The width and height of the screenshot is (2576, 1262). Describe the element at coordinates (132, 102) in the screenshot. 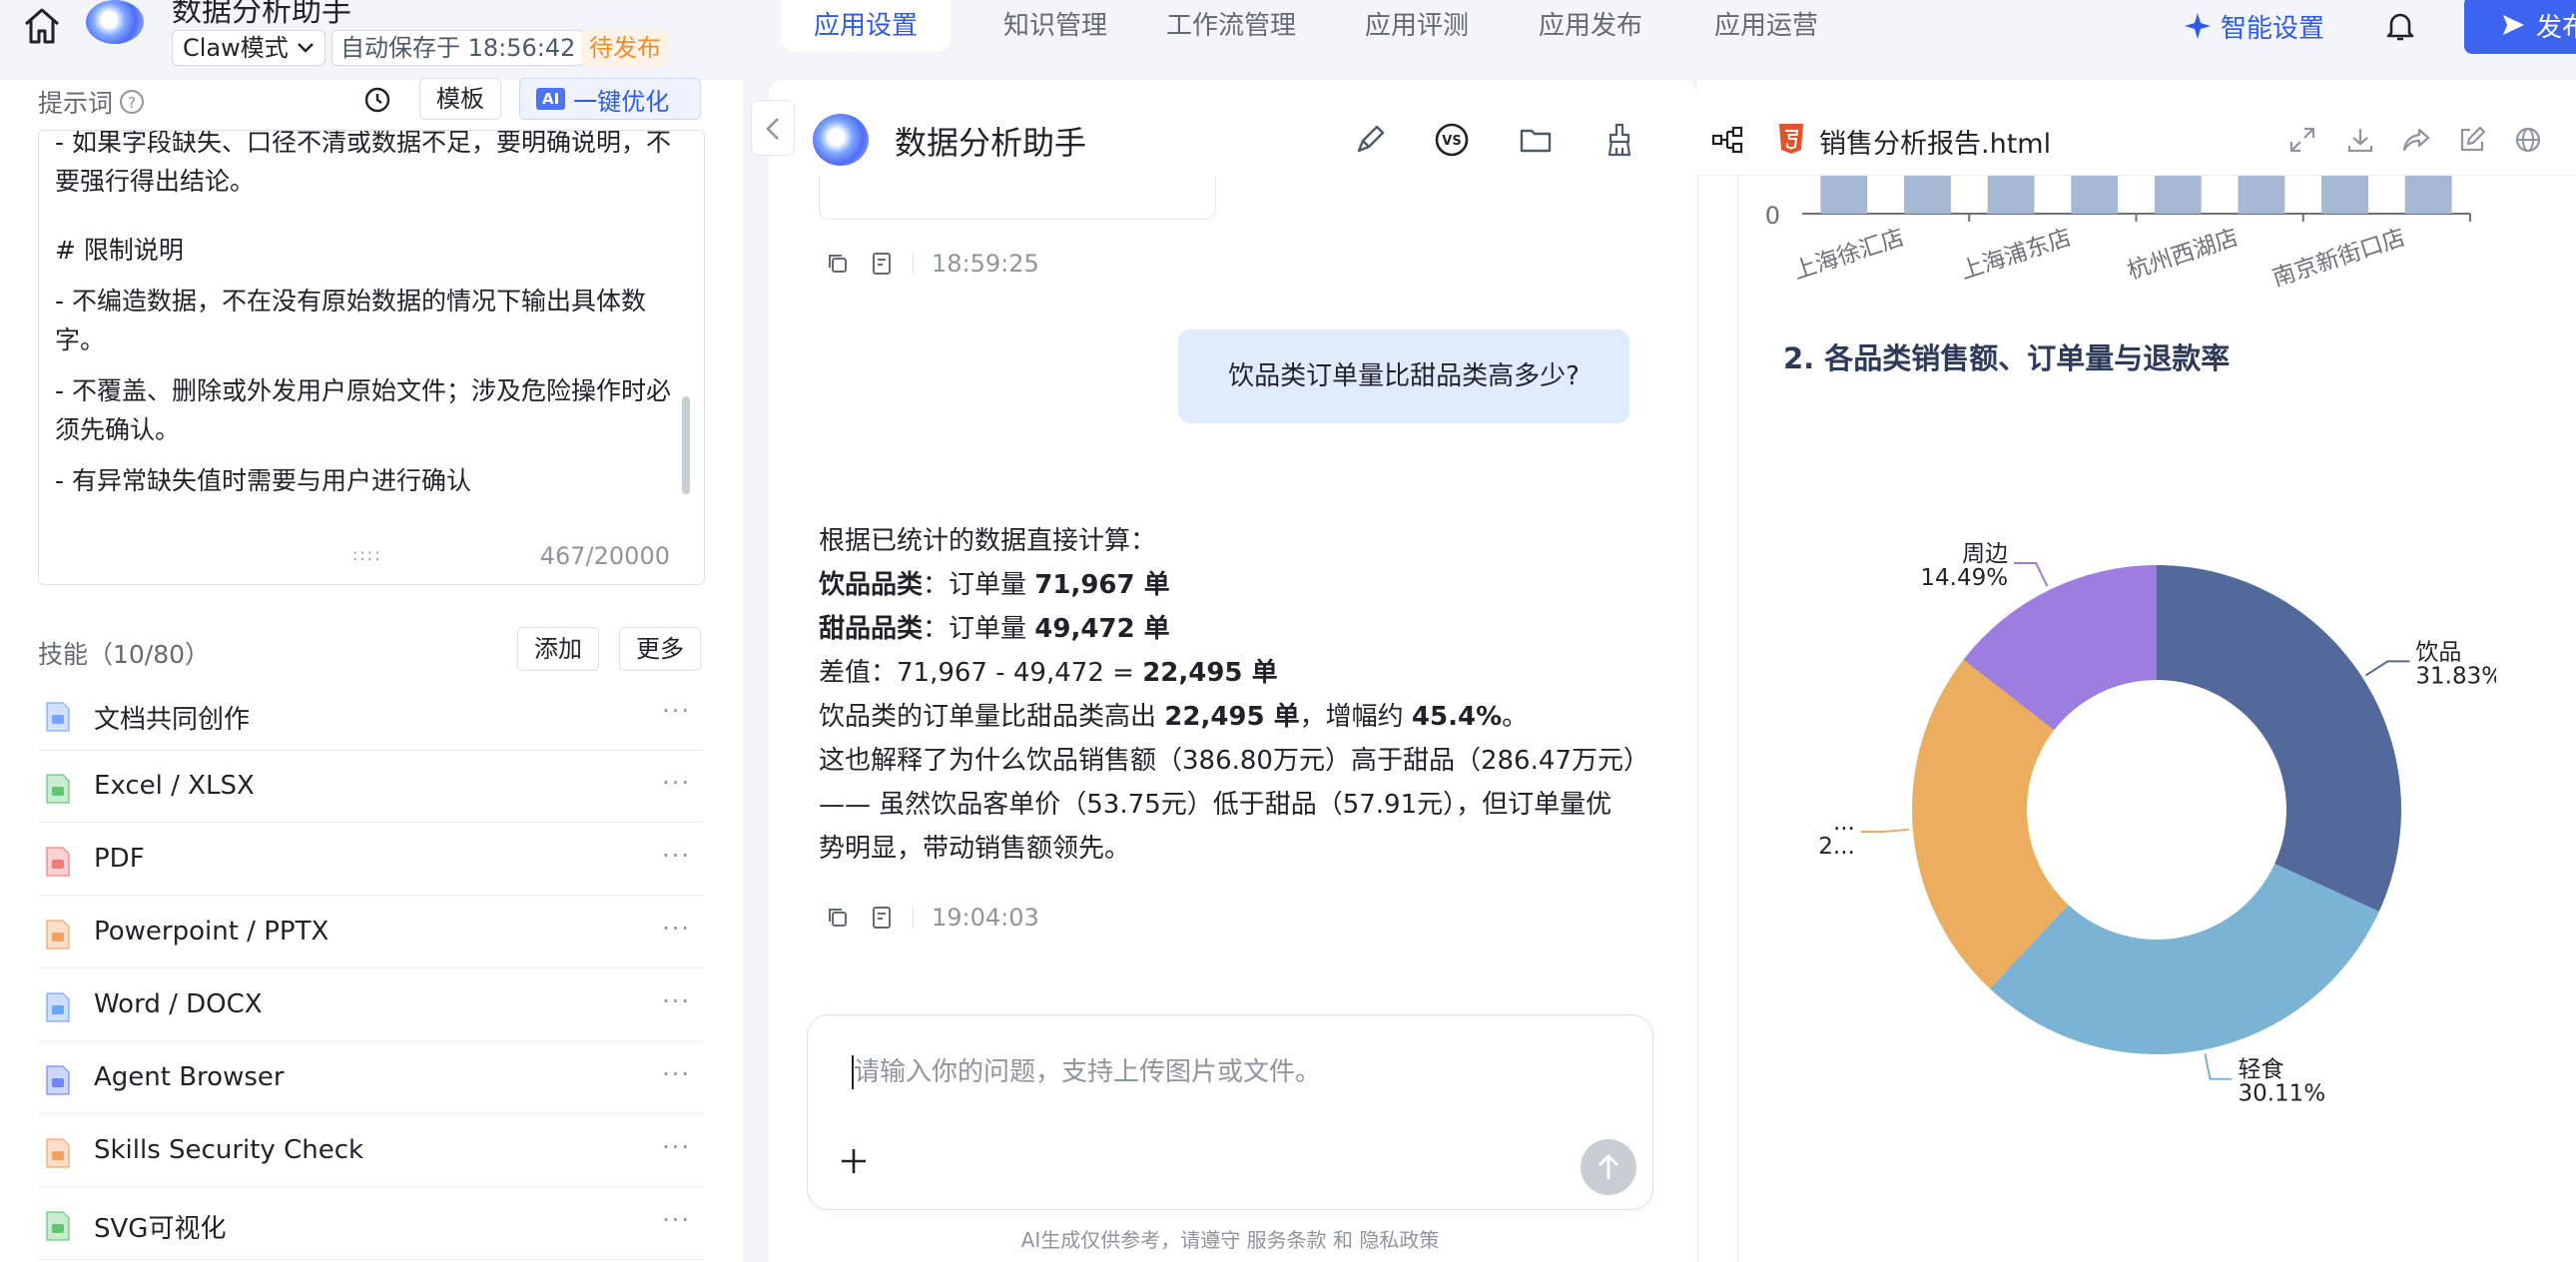

I see `help-icon: ?` at that location.